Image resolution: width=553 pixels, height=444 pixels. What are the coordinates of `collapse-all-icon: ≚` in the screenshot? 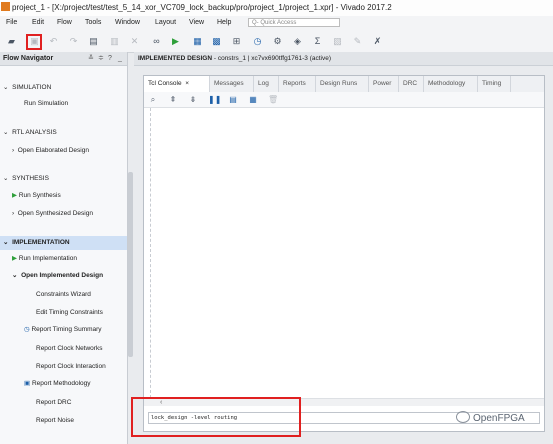 It's located at (91, 59).